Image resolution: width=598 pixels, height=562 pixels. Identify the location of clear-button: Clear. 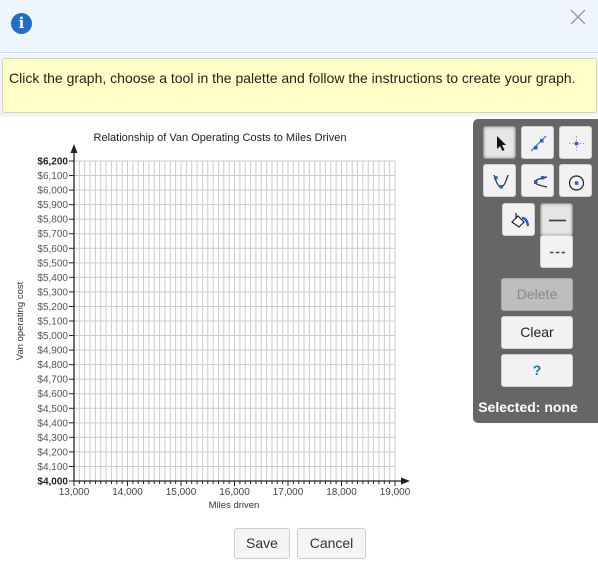
(537, 332).